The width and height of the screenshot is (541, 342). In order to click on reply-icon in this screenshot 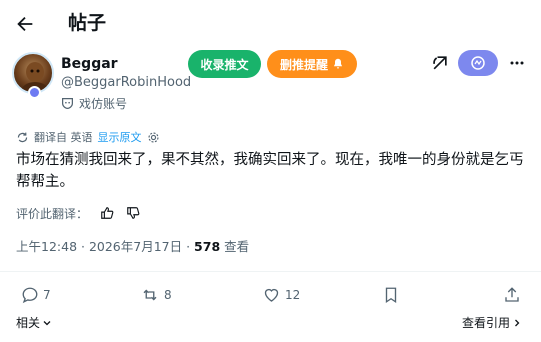, I will do `click(30, 295)`.